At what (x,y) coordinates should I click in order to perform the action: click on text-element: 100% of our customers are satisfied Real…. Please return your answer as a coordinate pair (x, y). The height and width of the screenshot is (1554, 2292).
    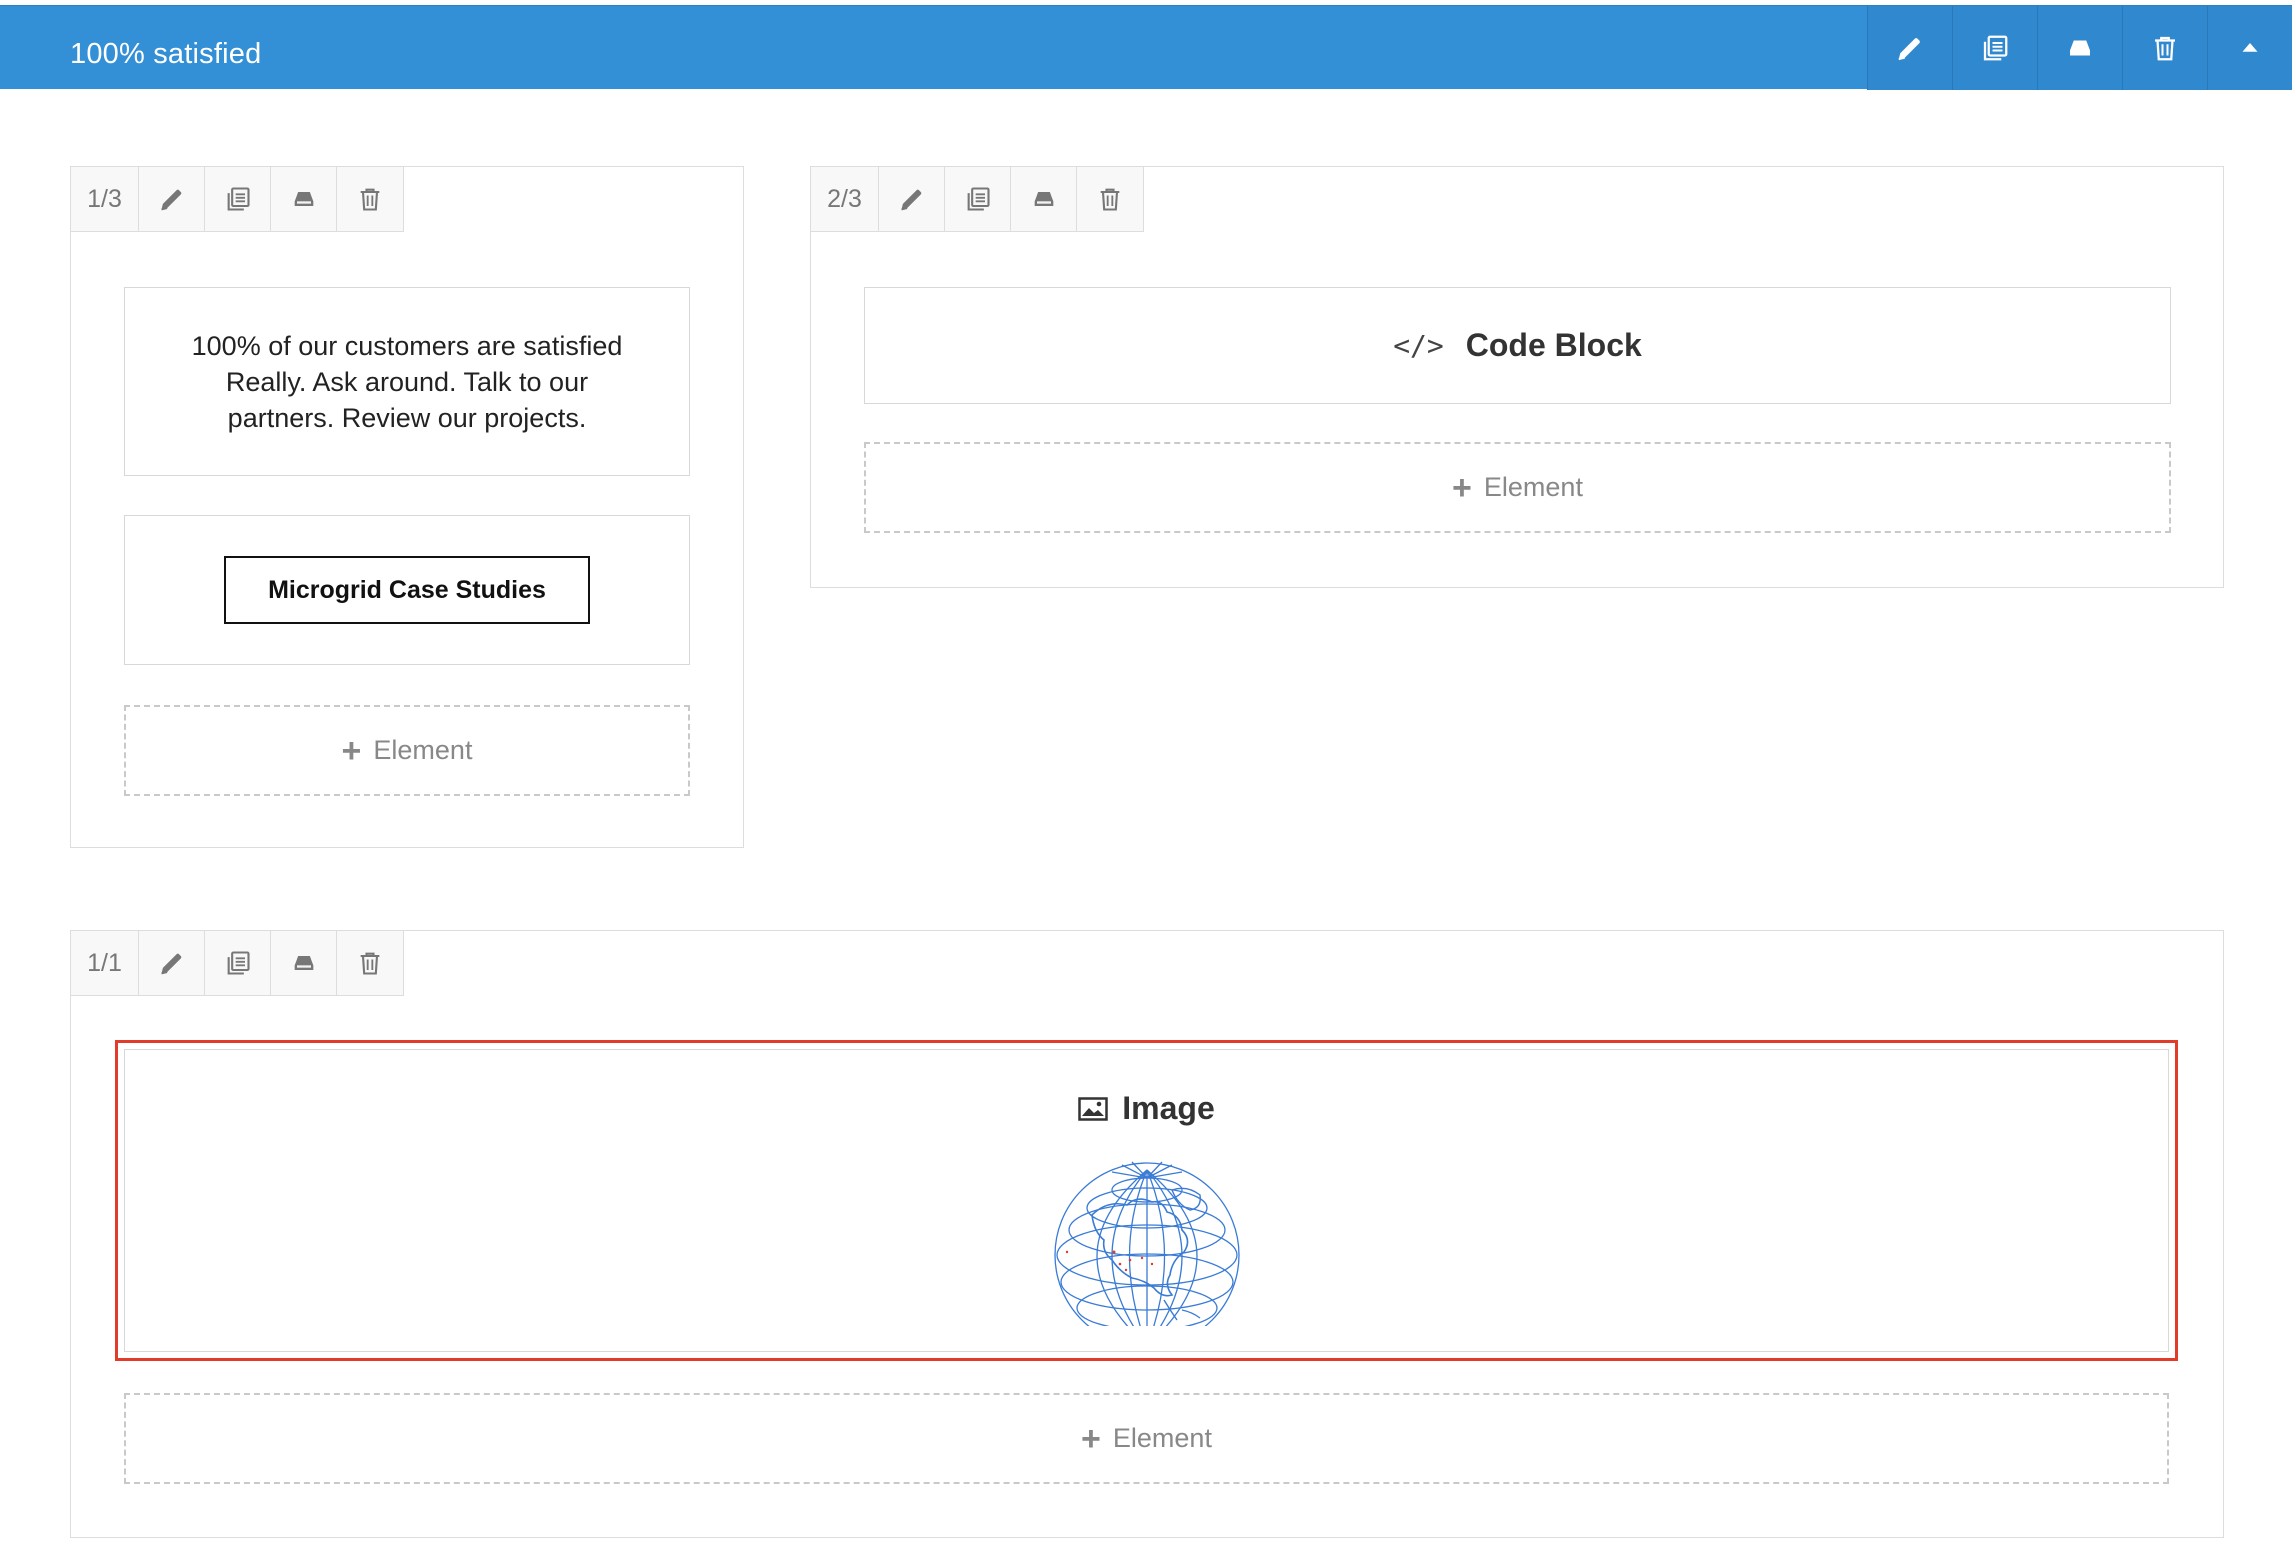
    Looking at the image, I should click on (407, 381).